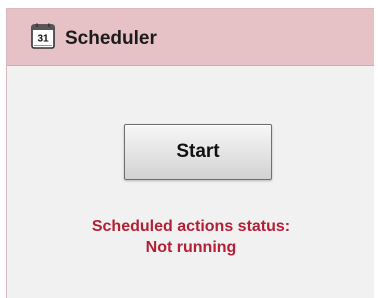  Describe the element at coordinates (43, 39) in the screenshot. I see `calendar-day-label: 31` at that location.